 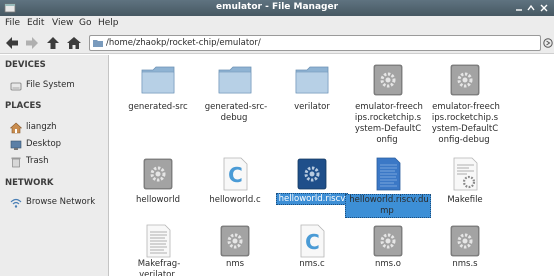 I want to click on devices-header: DEVICES, so click(x=25, y=65).